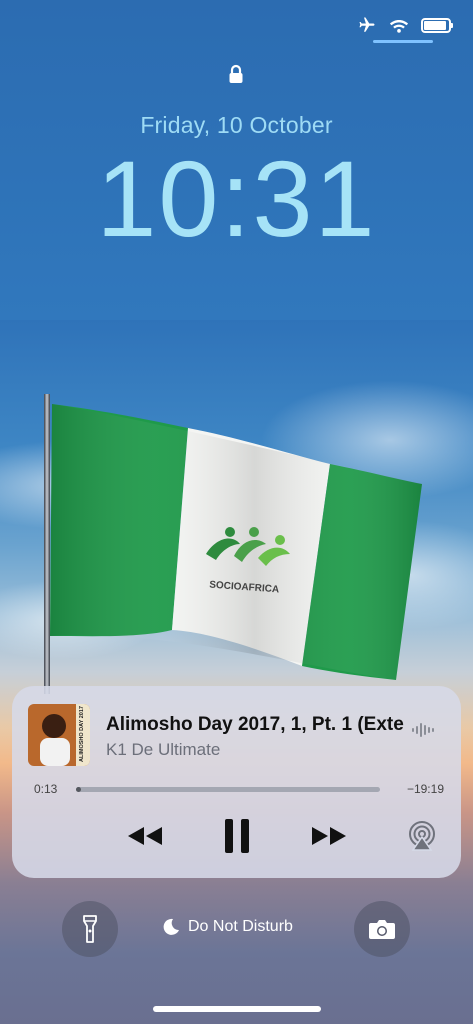  Describe the element at coordinates (403, 41) in the screenshot. I see `status-indicator` at that location.